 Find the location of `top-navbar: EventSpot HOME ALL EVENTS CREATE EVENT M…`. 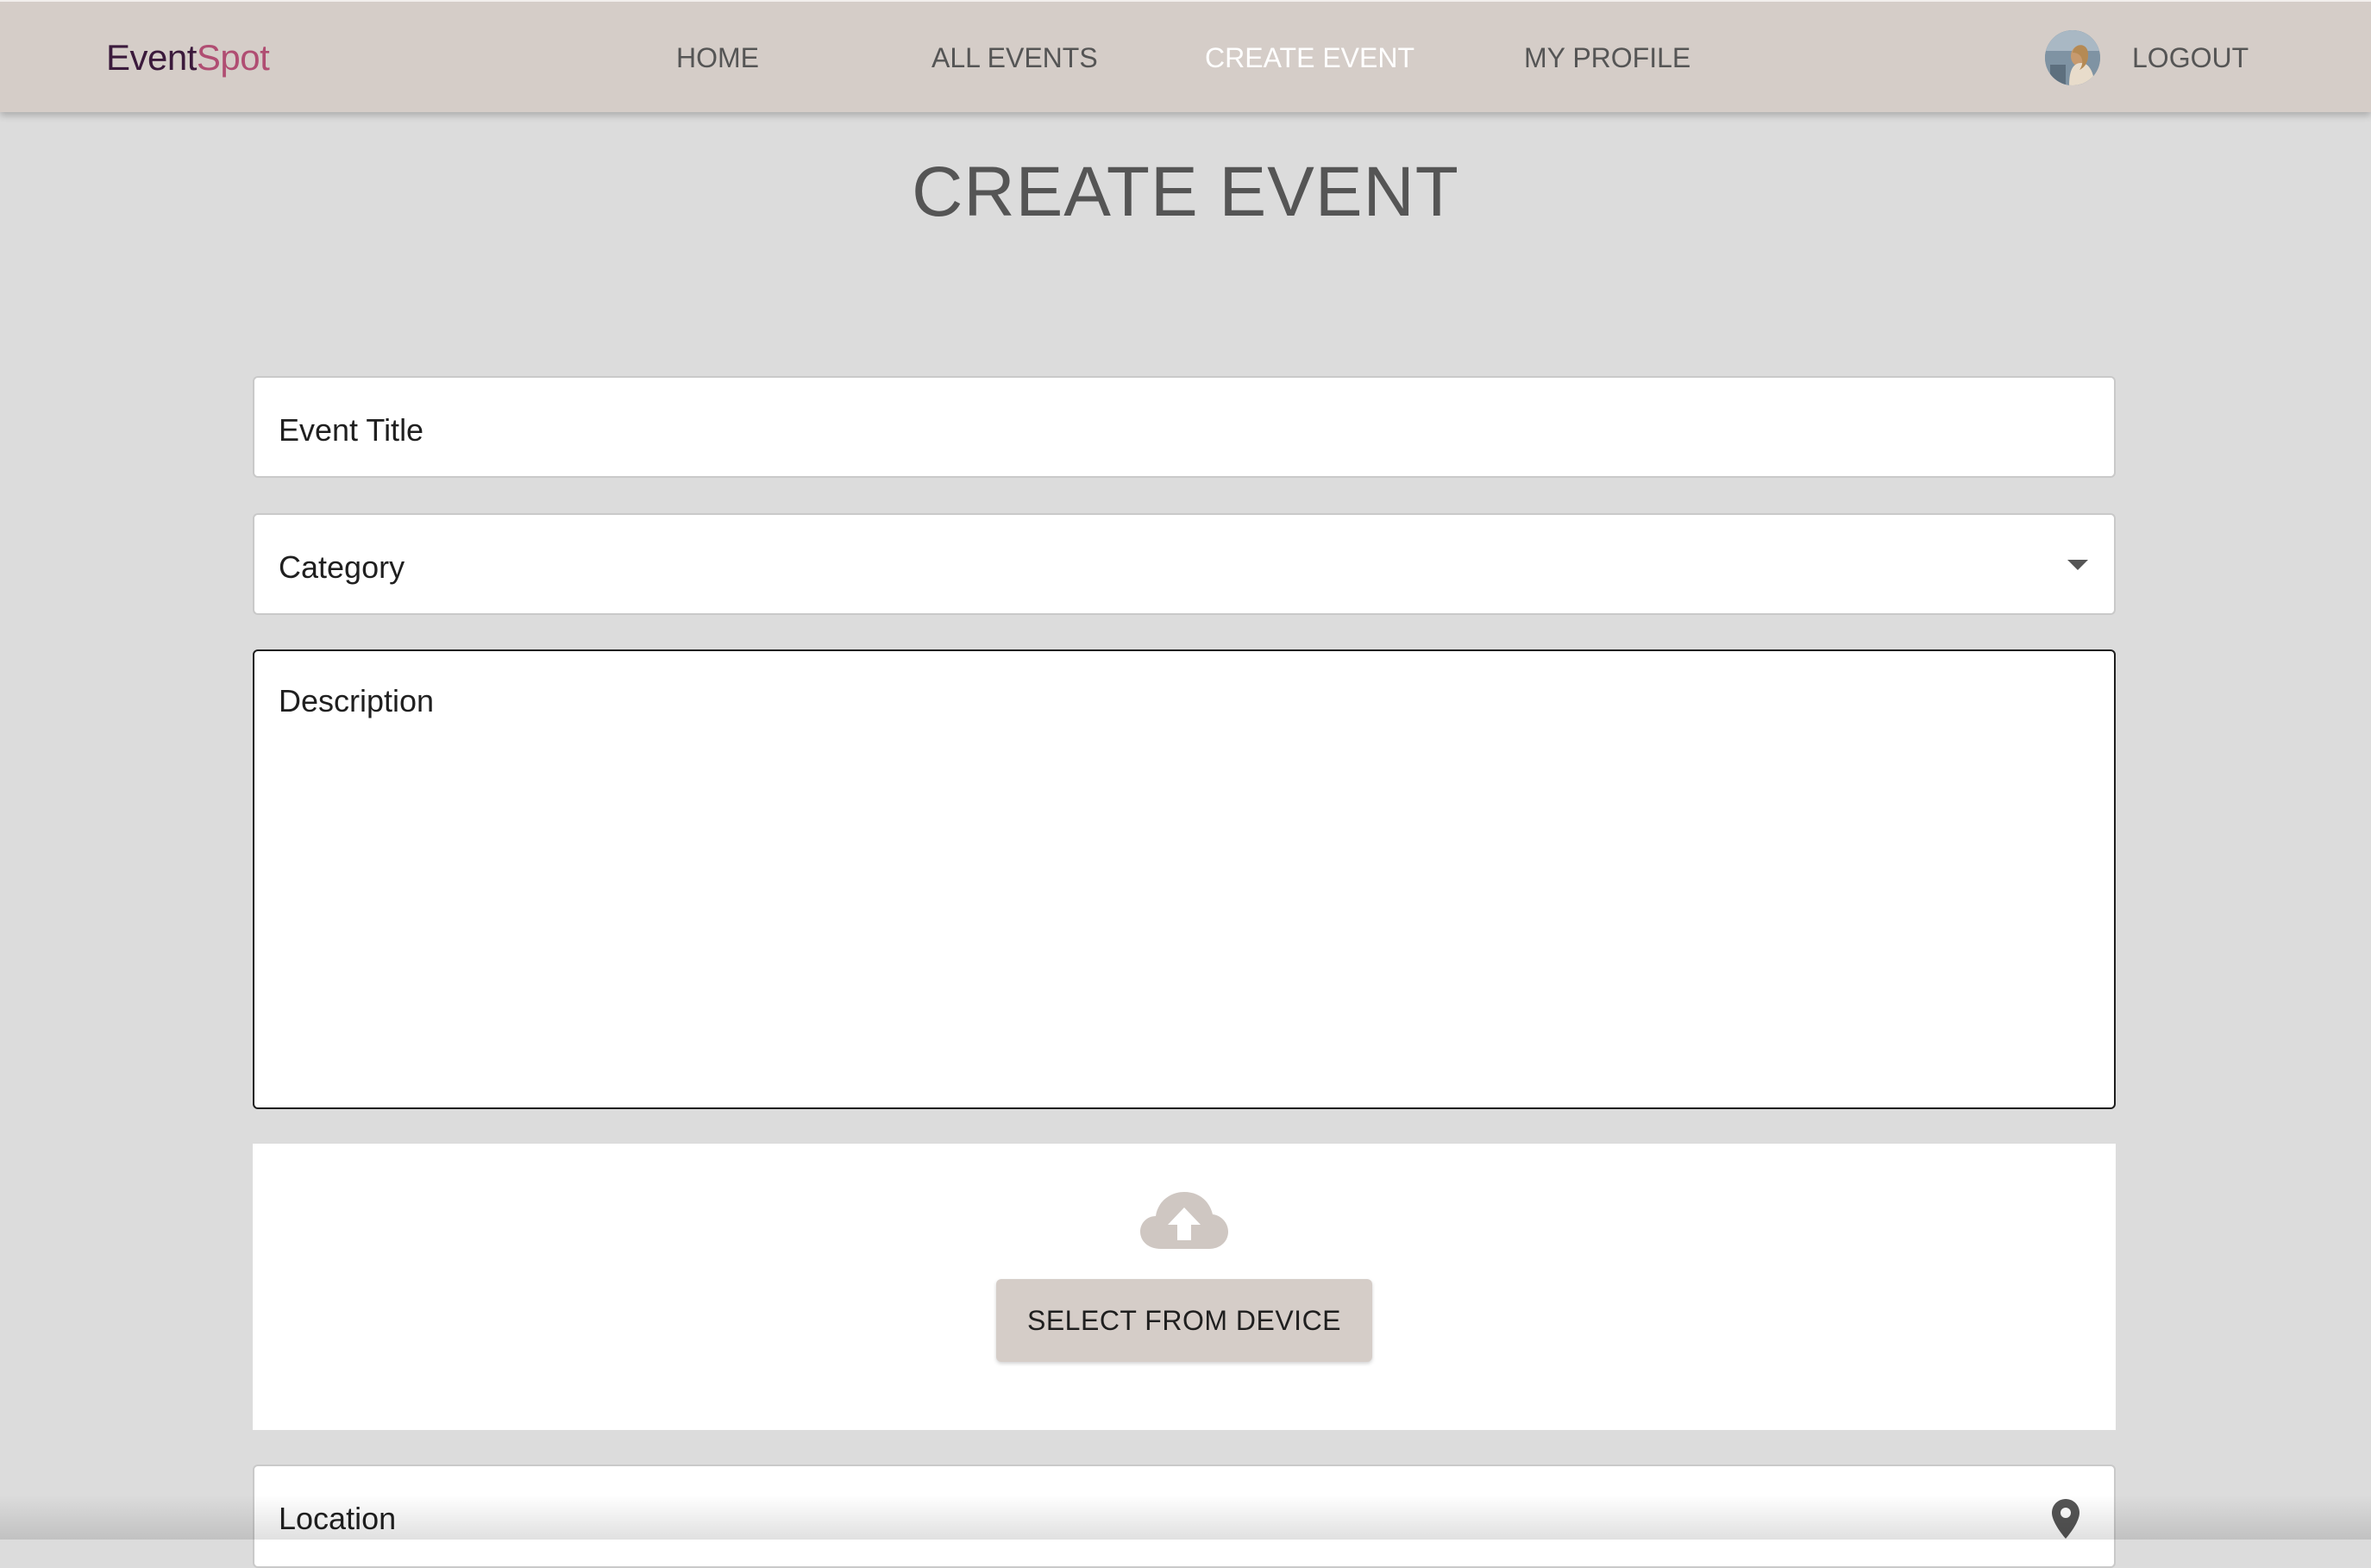

top-navbar: EventSpot HOME ALL EVENTS CREATE EVENT M… is located at coordinates (1185, 56).